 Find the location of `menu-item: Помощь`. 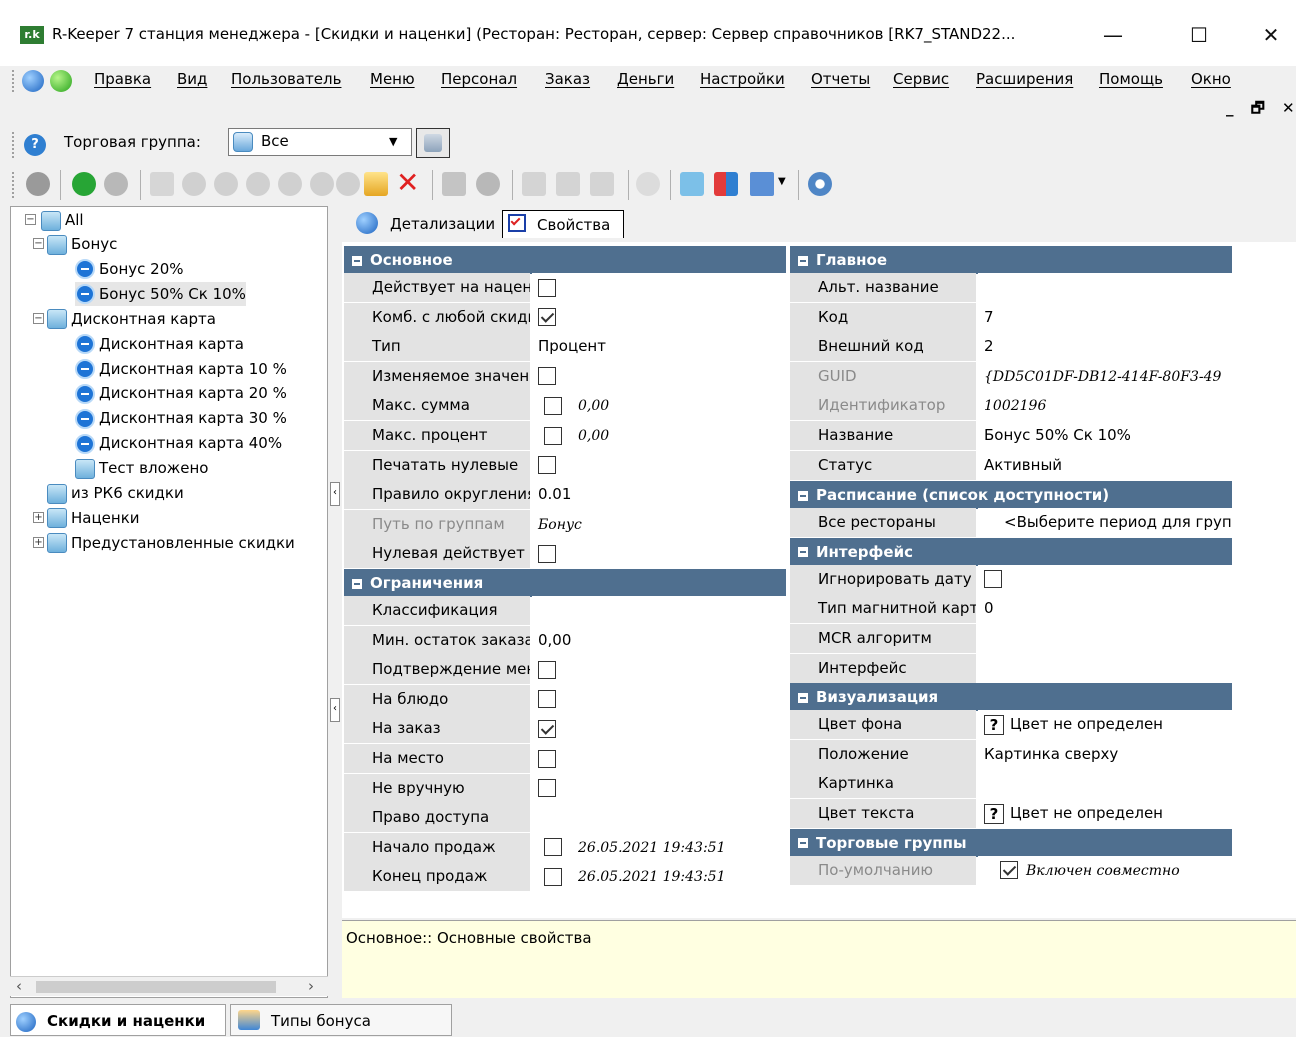

menu-item: Помощь is located at coordinates (1131, 79).